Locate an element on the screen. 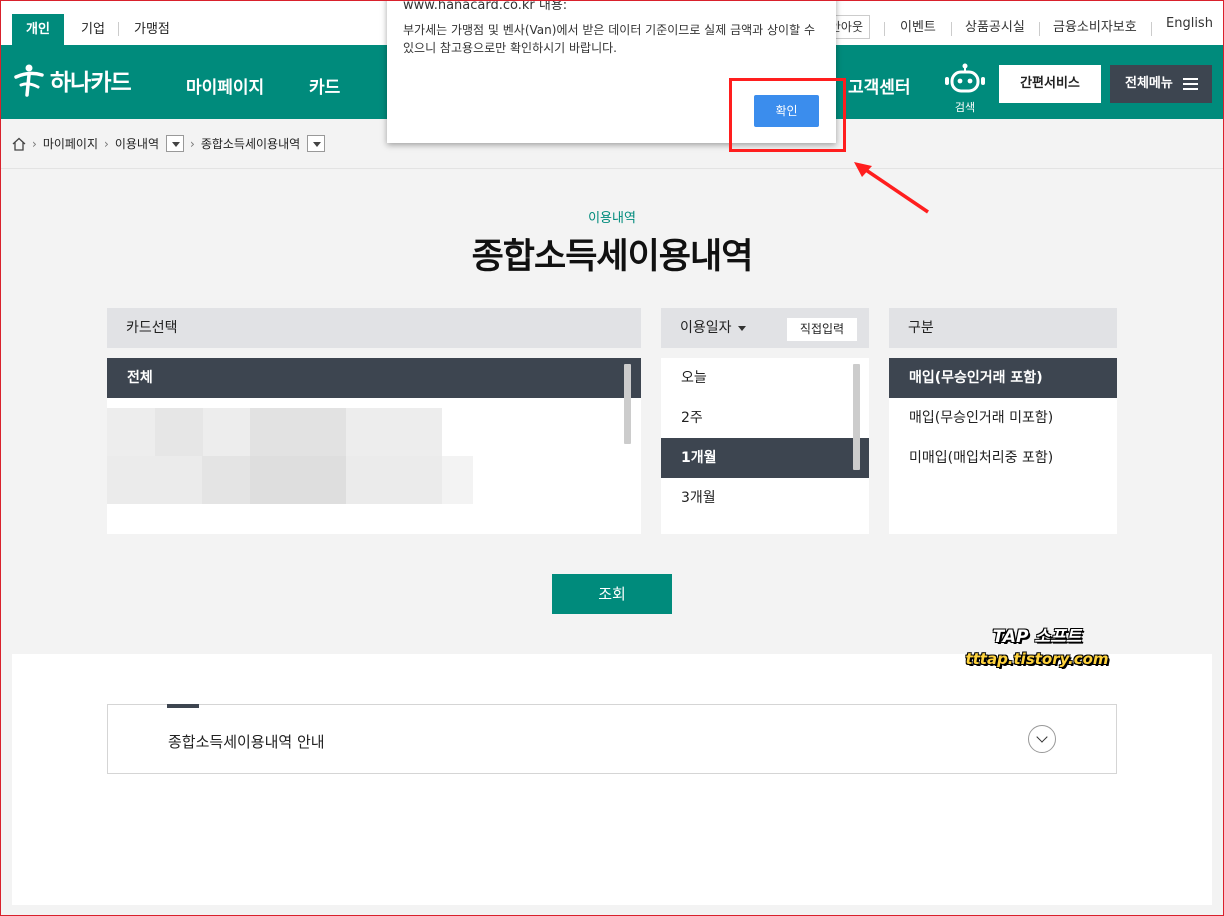 The height and width of the screenshot is (916, 1224). consumer-protection-link: 금융소비자보호 is located at coordinates (1095, 25).